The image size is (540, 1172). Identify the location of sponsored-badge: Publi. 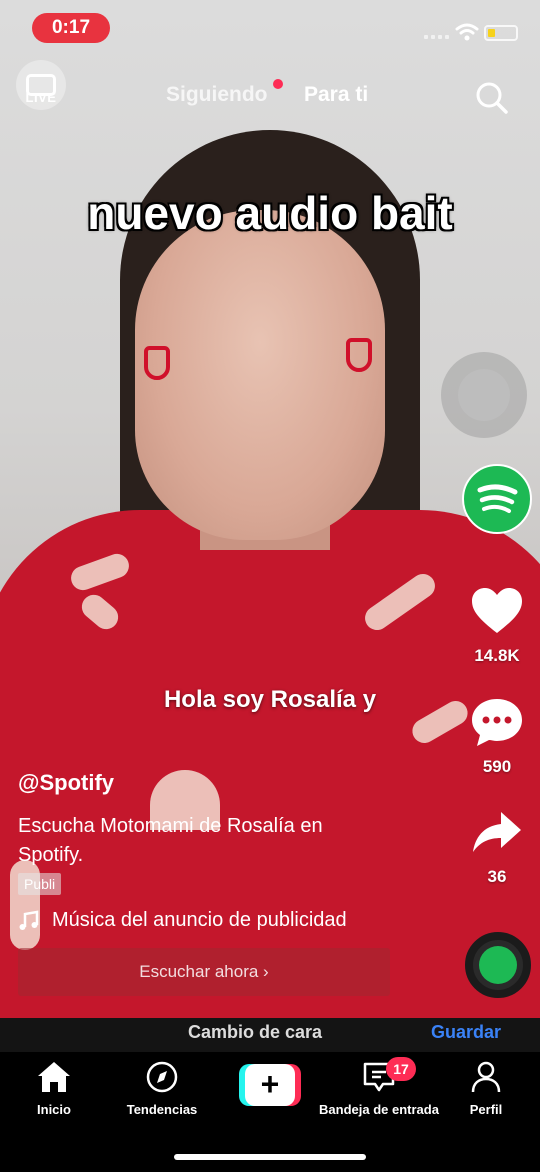
(40, 884).